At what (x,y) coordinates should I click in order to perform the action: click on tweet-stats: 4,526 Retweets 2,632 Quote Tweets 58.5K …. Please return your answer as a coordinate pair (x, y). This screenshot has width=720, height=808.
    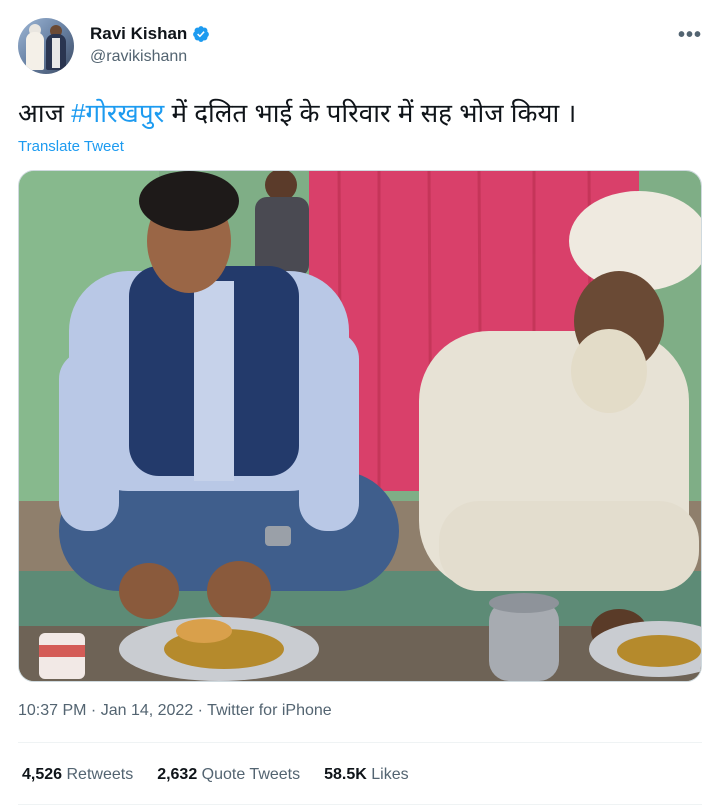
    Looking at the image, I should click on (227, 775).